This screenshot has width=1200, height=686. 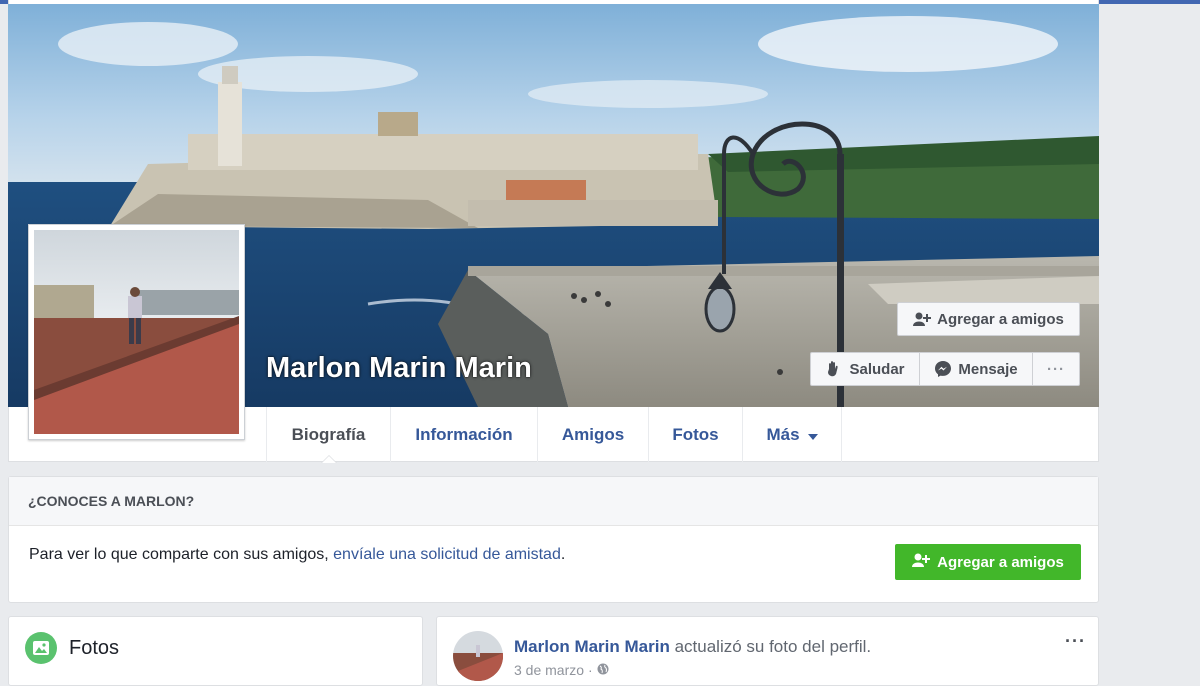 I want to click on post-action-text: actualizó su foto del perfil., so click(x=770, y=646).